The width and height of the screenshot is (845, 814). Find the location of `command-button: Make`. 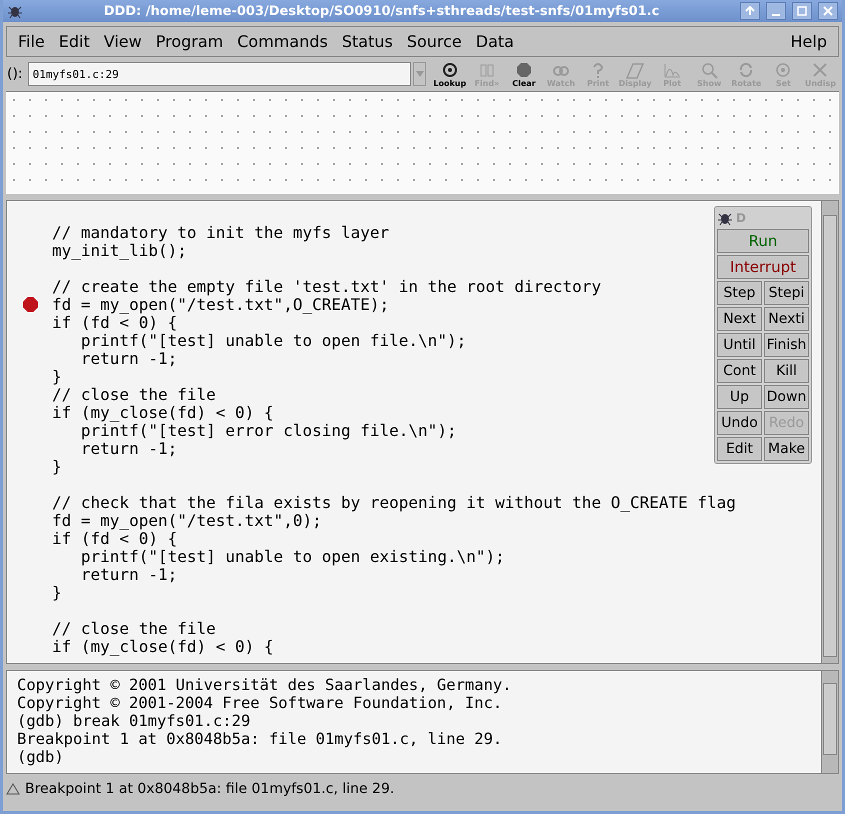

command-button: Make is located at coordinates (786, 449).